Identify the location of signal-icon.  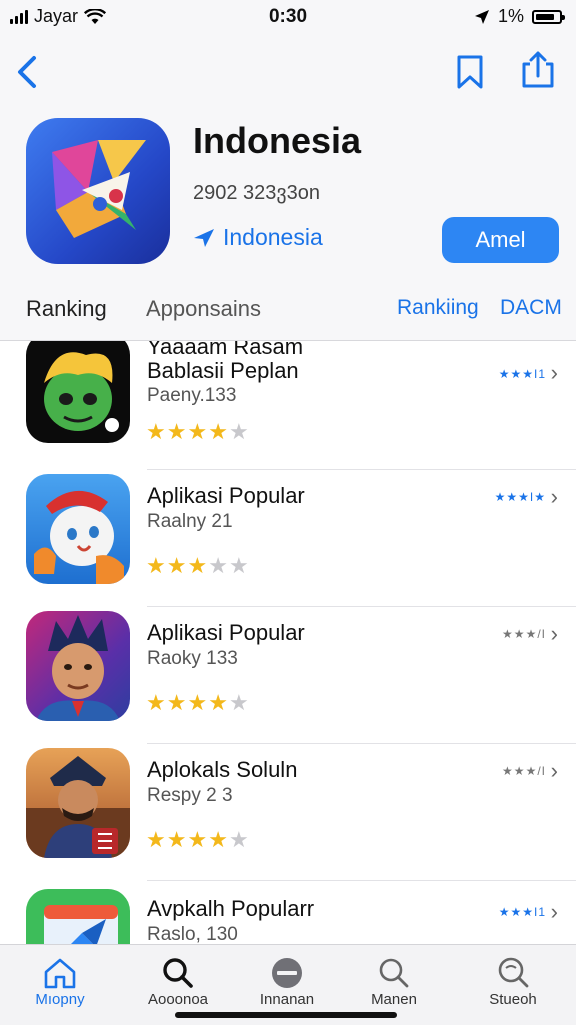
(19, 16).